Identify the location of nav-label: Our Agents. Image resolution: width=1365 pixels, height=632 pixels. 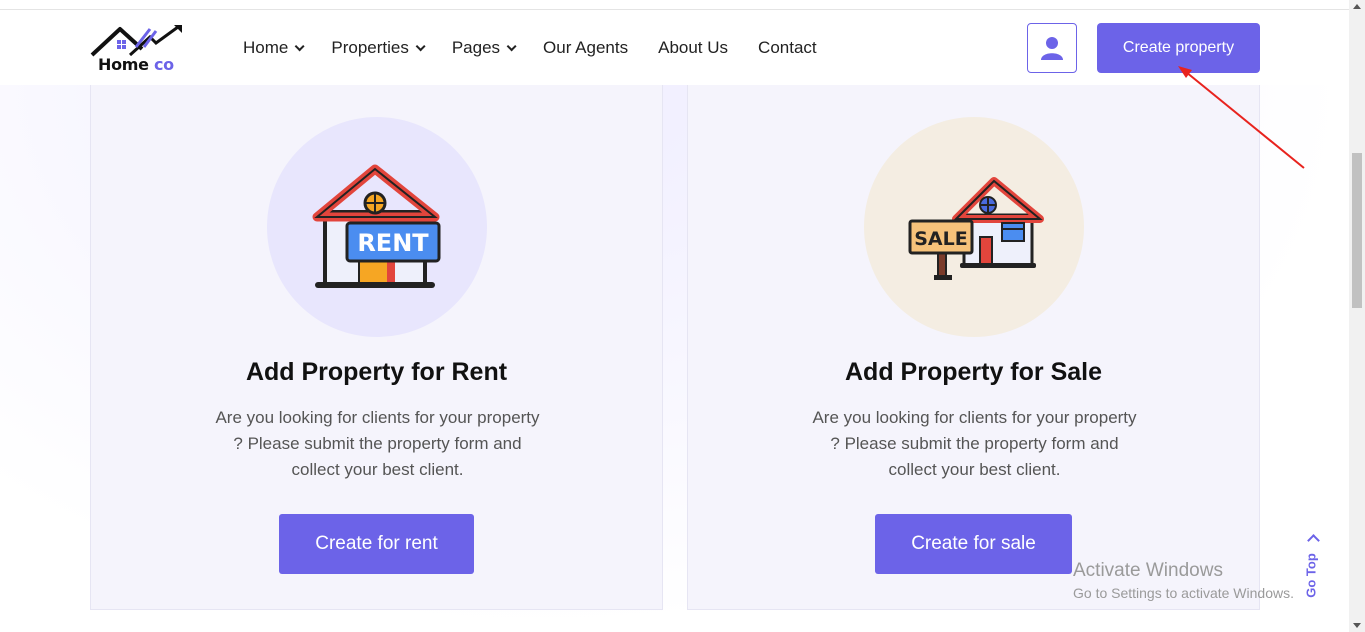
(586, 47).